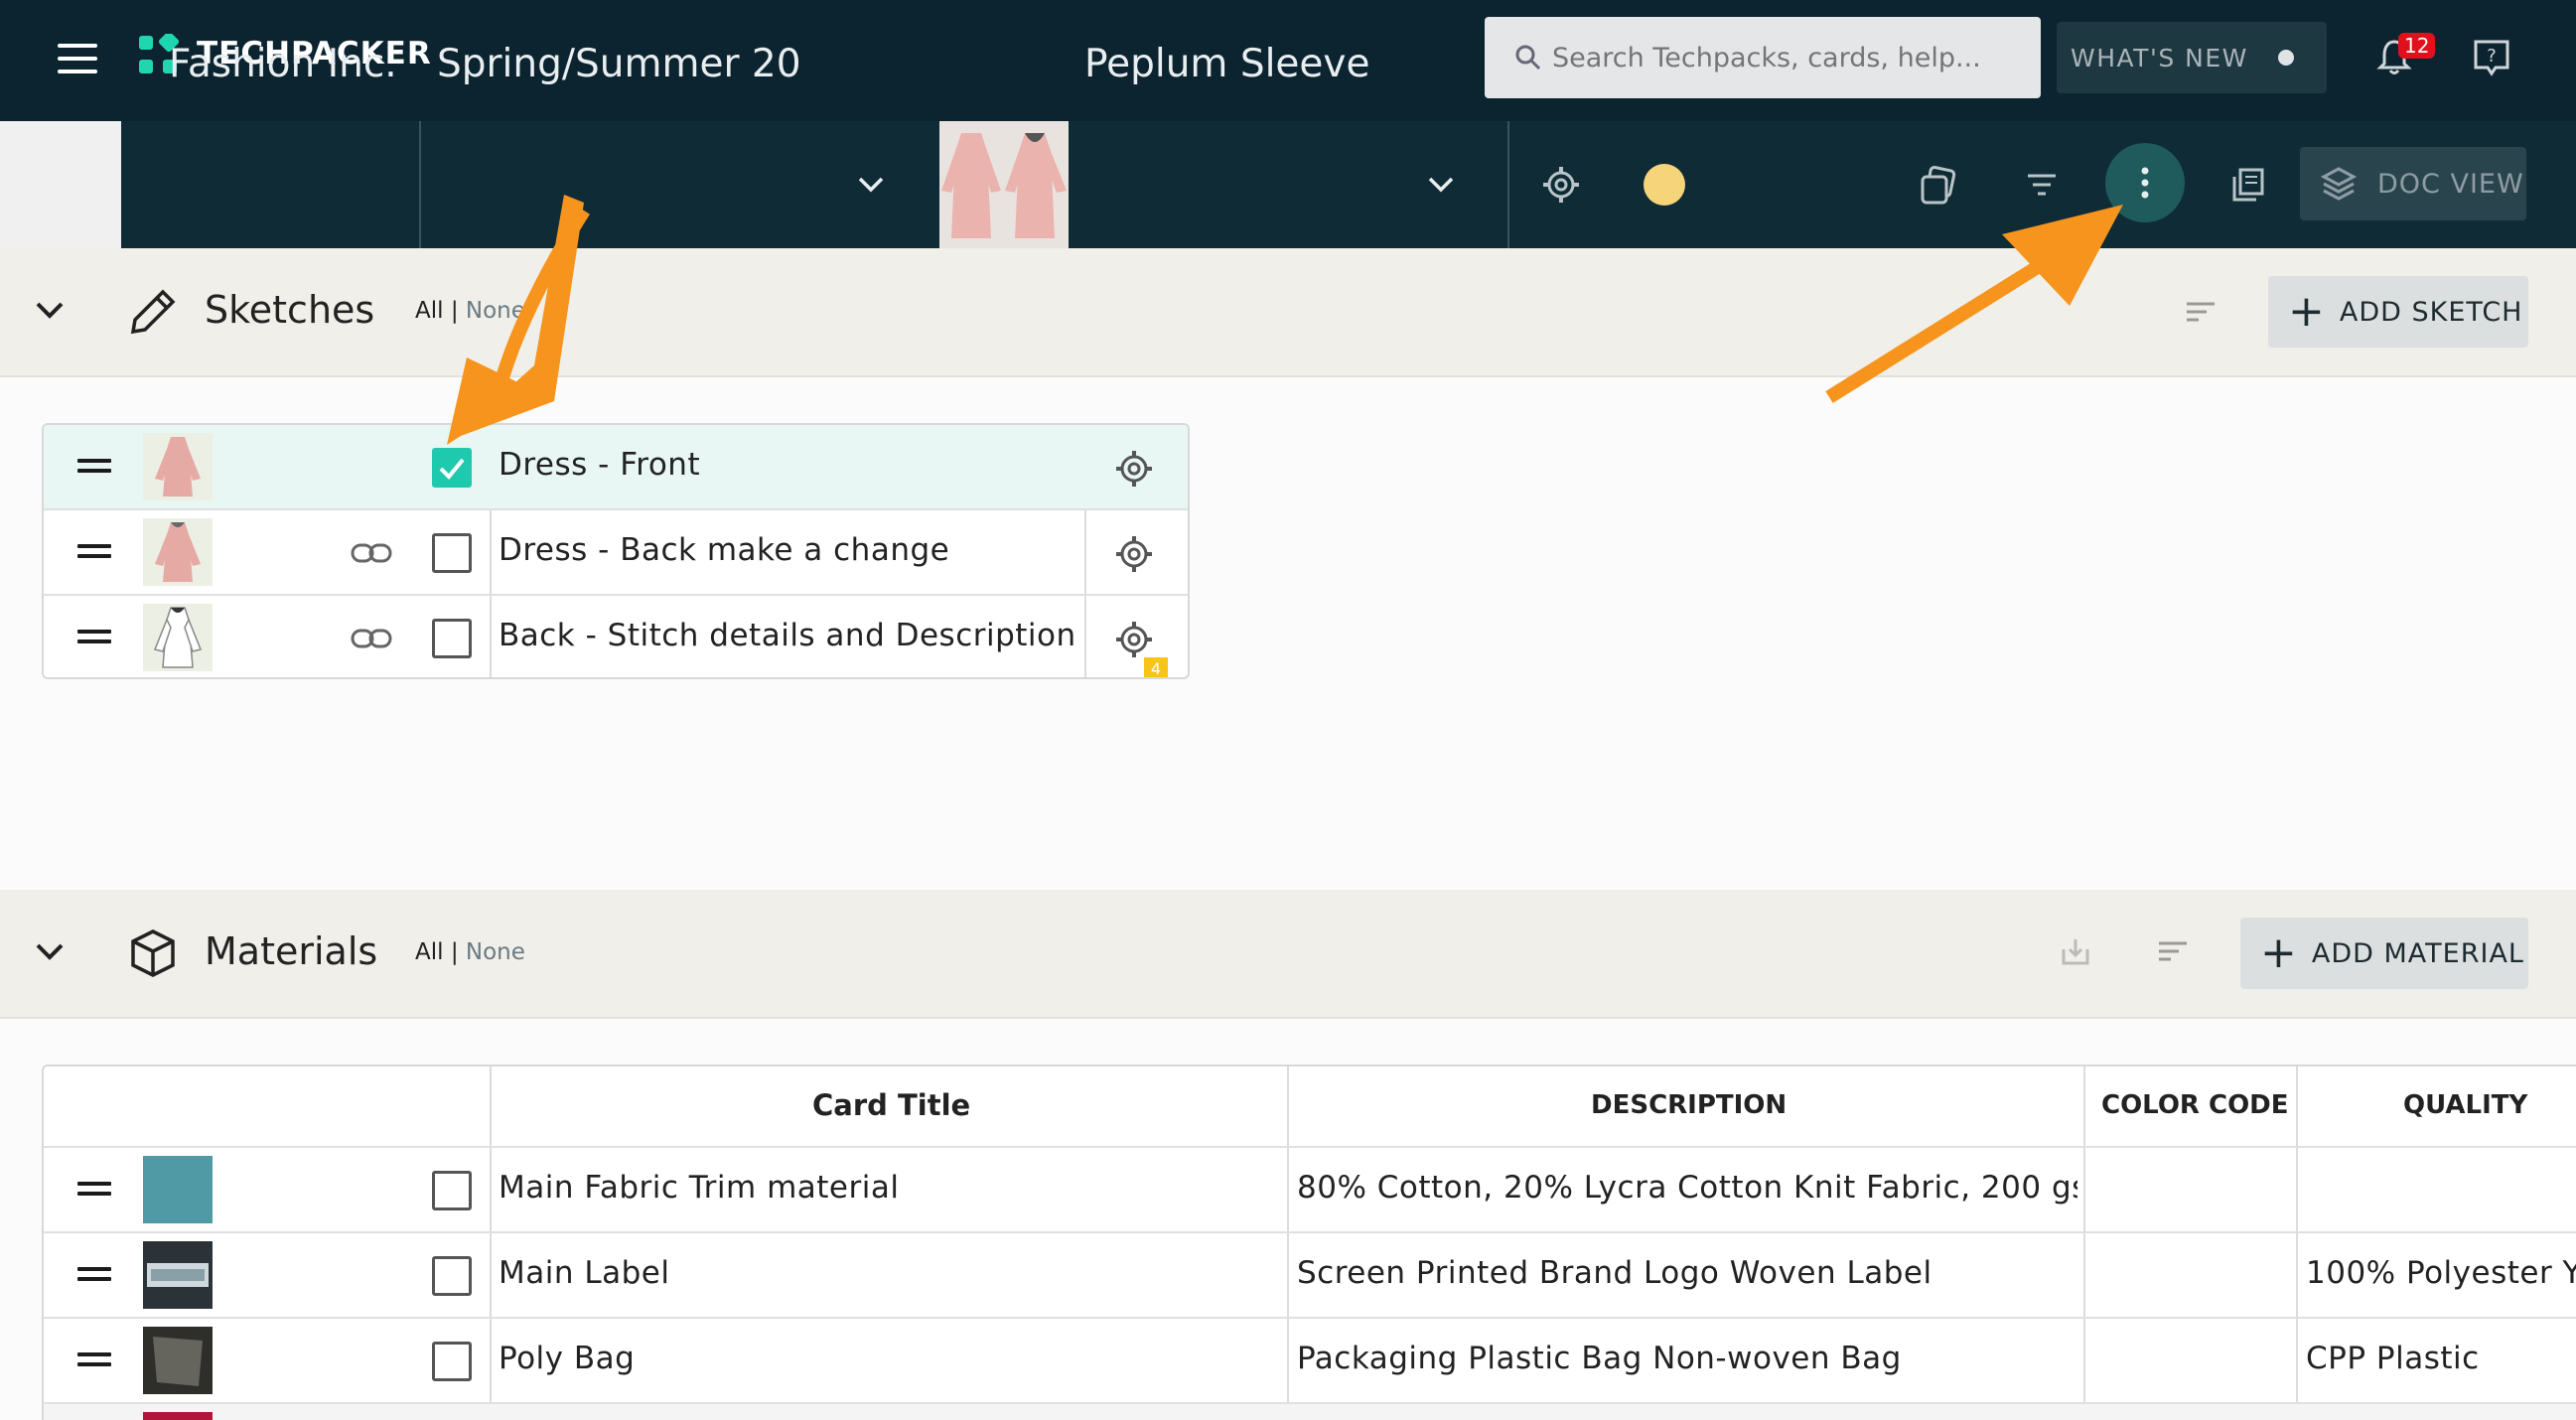 Image resolution: width=2576 pixels, height=1420 pixels. What do you see at coordinates (290, 310) in the screenshot?
I see `sketches-title: Sketches` at bounding box center [290, 310].